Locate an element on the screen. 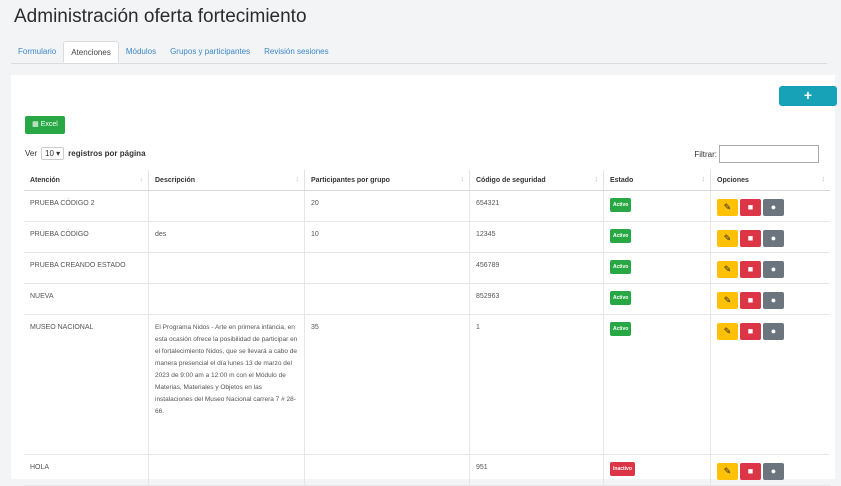 This screenshot has width=841, height=486. cell-codigo: 456789 is located at coordinates (536, 268).